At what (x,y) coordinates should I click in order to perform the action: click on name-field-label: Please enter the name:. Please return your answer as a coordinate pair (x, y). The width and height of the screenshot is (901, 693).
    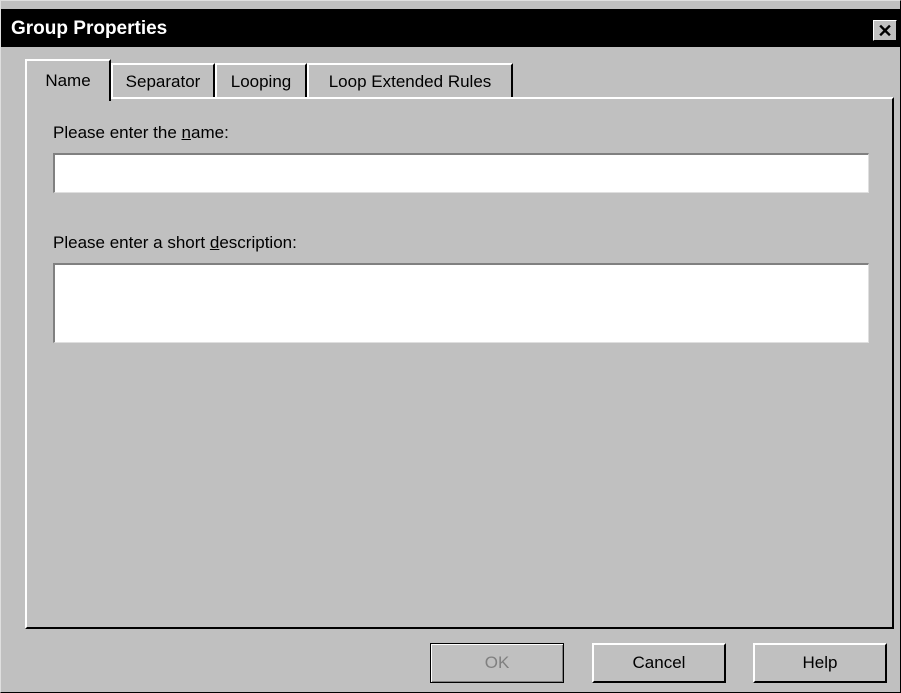
    Looking at the image, I should click on (141, 132).